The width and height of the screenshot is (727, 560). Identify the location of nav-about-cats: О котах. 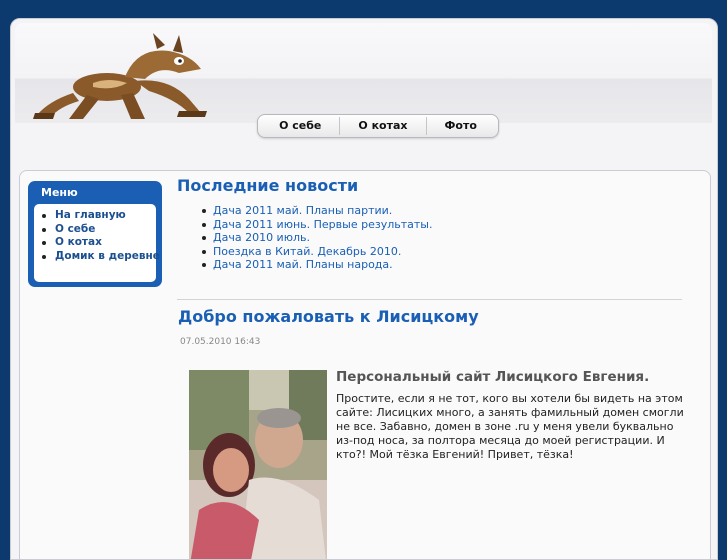
(382, 126).